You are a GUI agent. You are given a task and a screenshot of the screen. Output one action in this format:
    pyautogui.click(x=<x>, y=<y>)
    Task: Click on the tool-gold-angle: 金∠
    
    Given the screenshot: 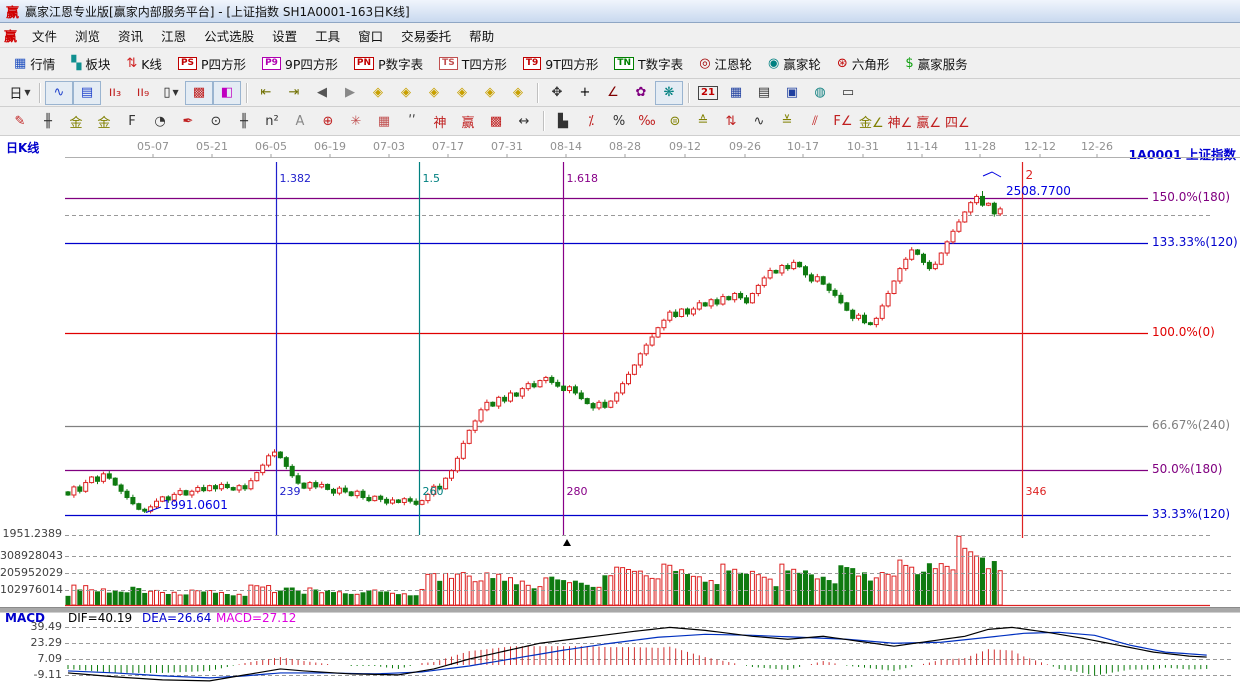 What is the action you would take?
    pyautogui.click(x=871, y=121)
    